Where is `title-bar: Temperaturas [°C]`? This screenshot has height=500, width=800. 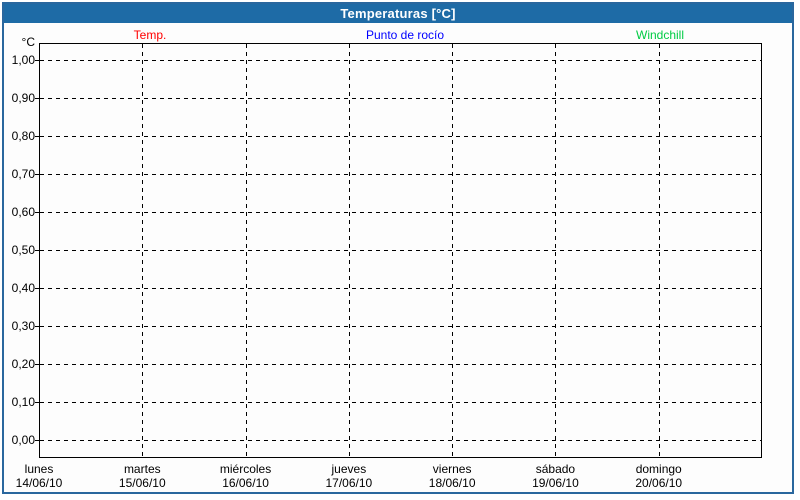 title-bar: Temperaturas [°C] is located at coordinates (398, 13).